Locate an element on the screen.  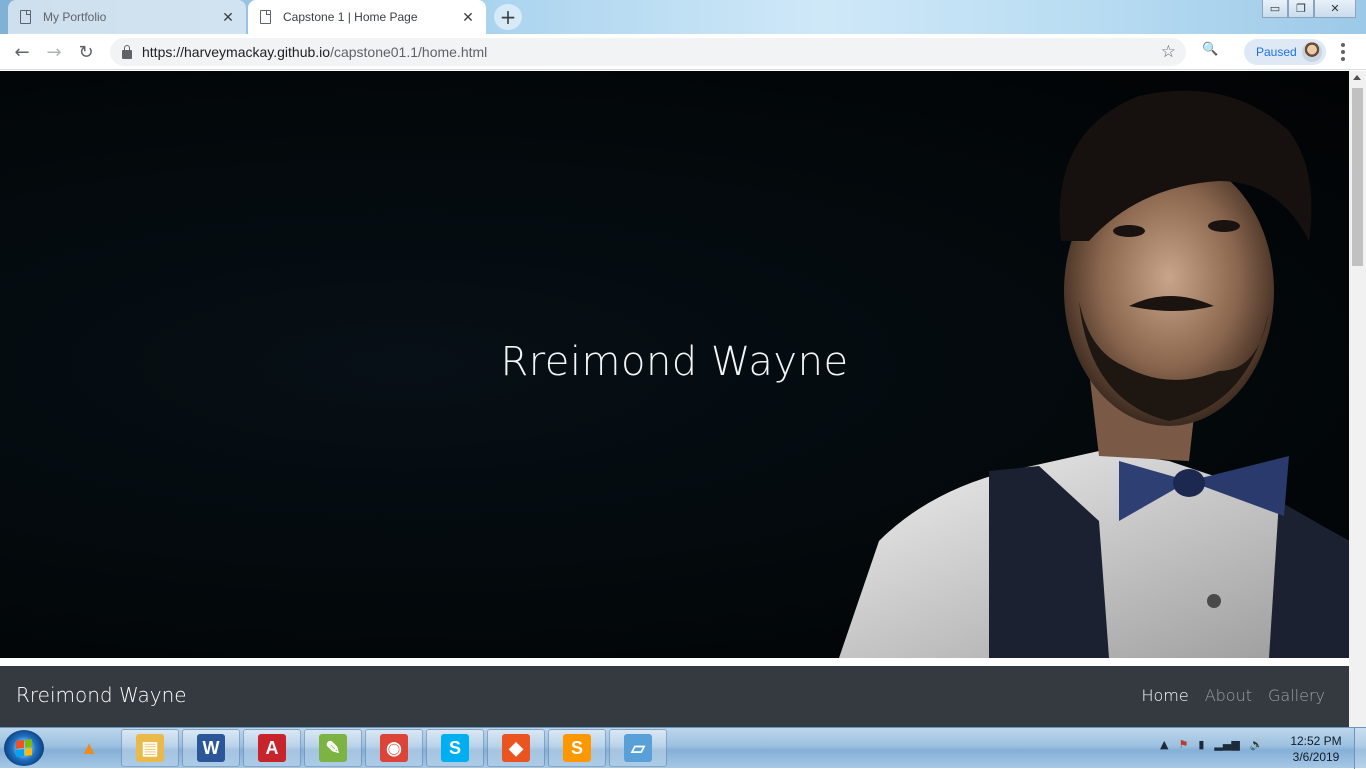
snipping-tool-icon: ▱ is located at coordinates (638, 748).